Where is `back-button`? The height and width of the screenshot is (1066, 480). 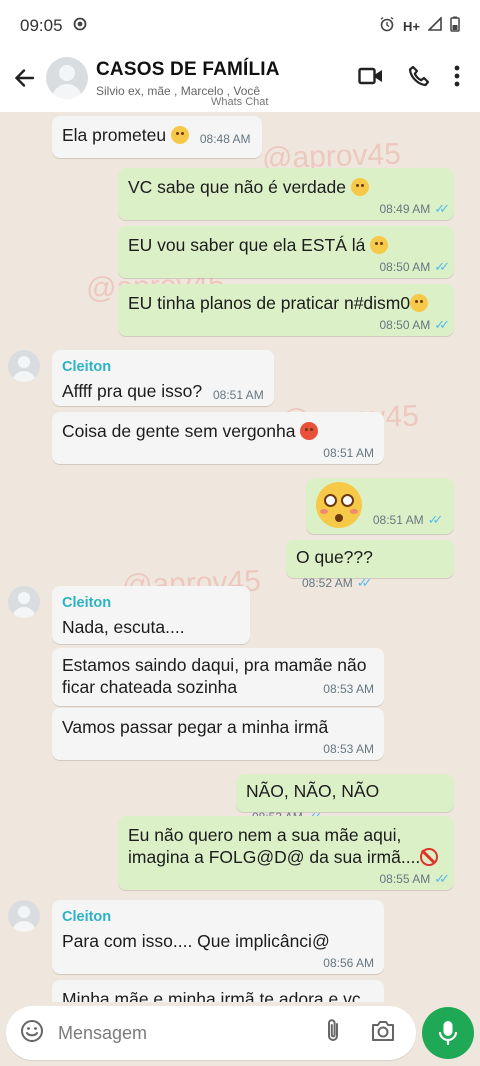
back-button is located at coordinates (24, 78).